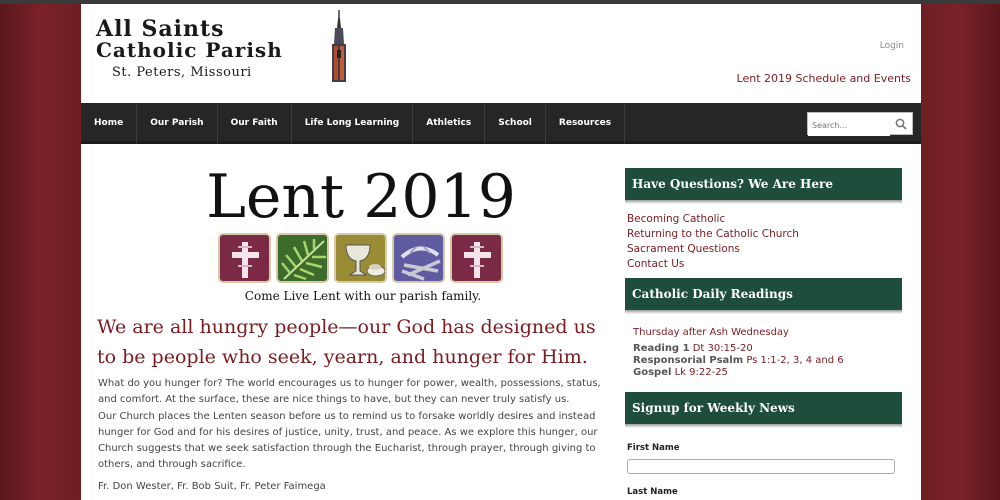 The height and width of the screenshot is (500, 1000). I want to click on nav-item-resources: Resources, so click(586, 123).